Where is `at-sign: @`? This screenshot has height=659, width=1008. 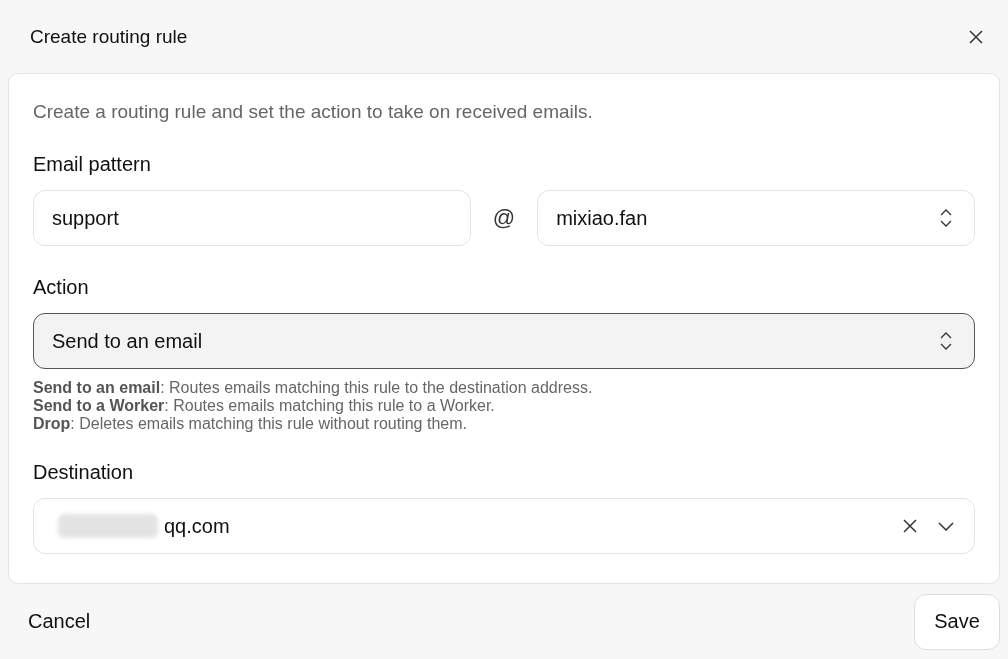
at-sign: @ is located at coordinates (504, 218).